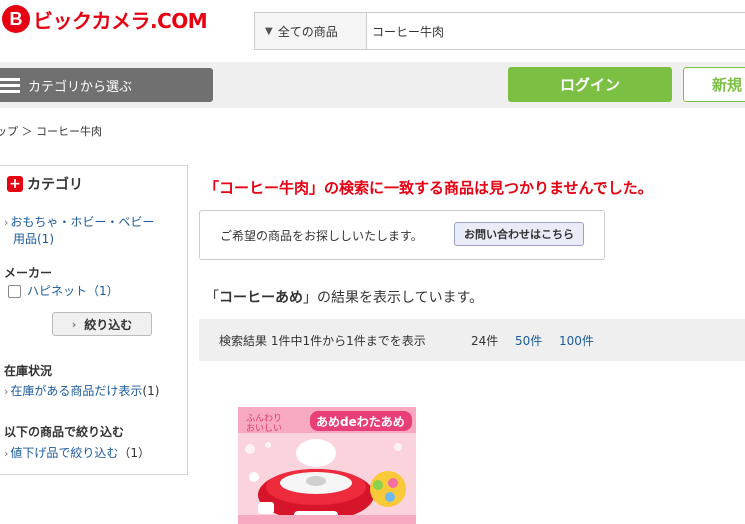  Describe the element at coordinates (322, 341) in the screenshot. I see `results-count: 検索結果 1件中1件から1件までを表示` at that location.